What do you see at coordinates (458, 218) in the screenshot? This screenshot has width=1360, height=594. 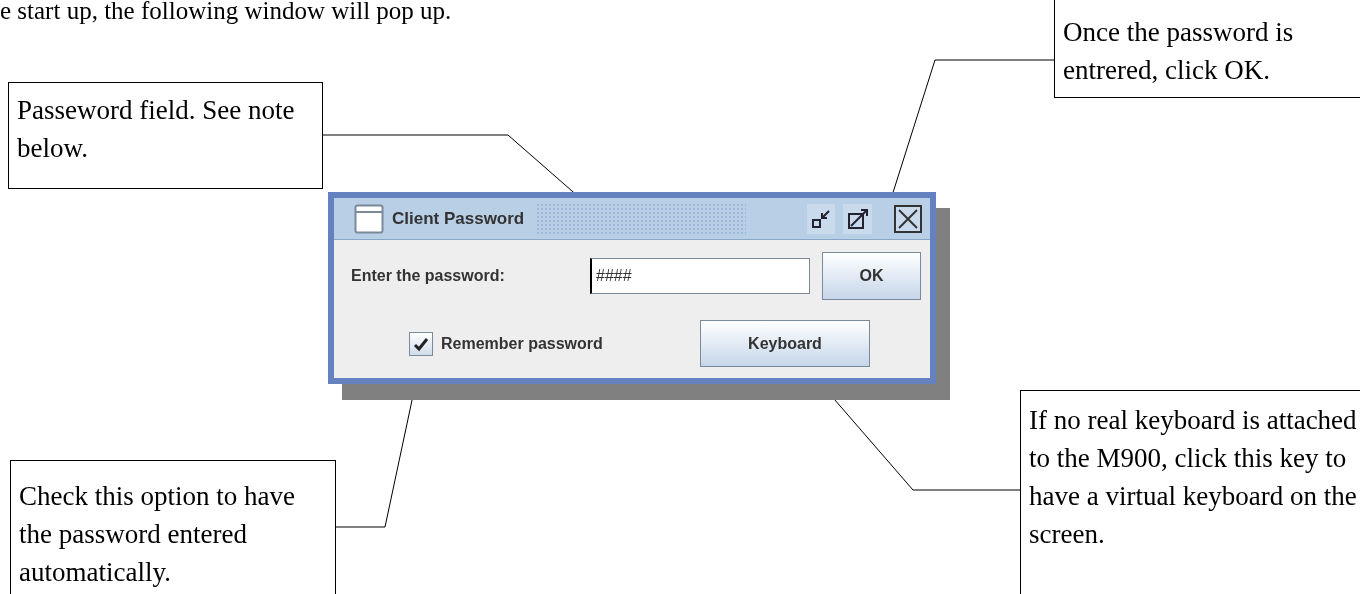 I see `window-title: Client Password` at bounding box center [458, 218].